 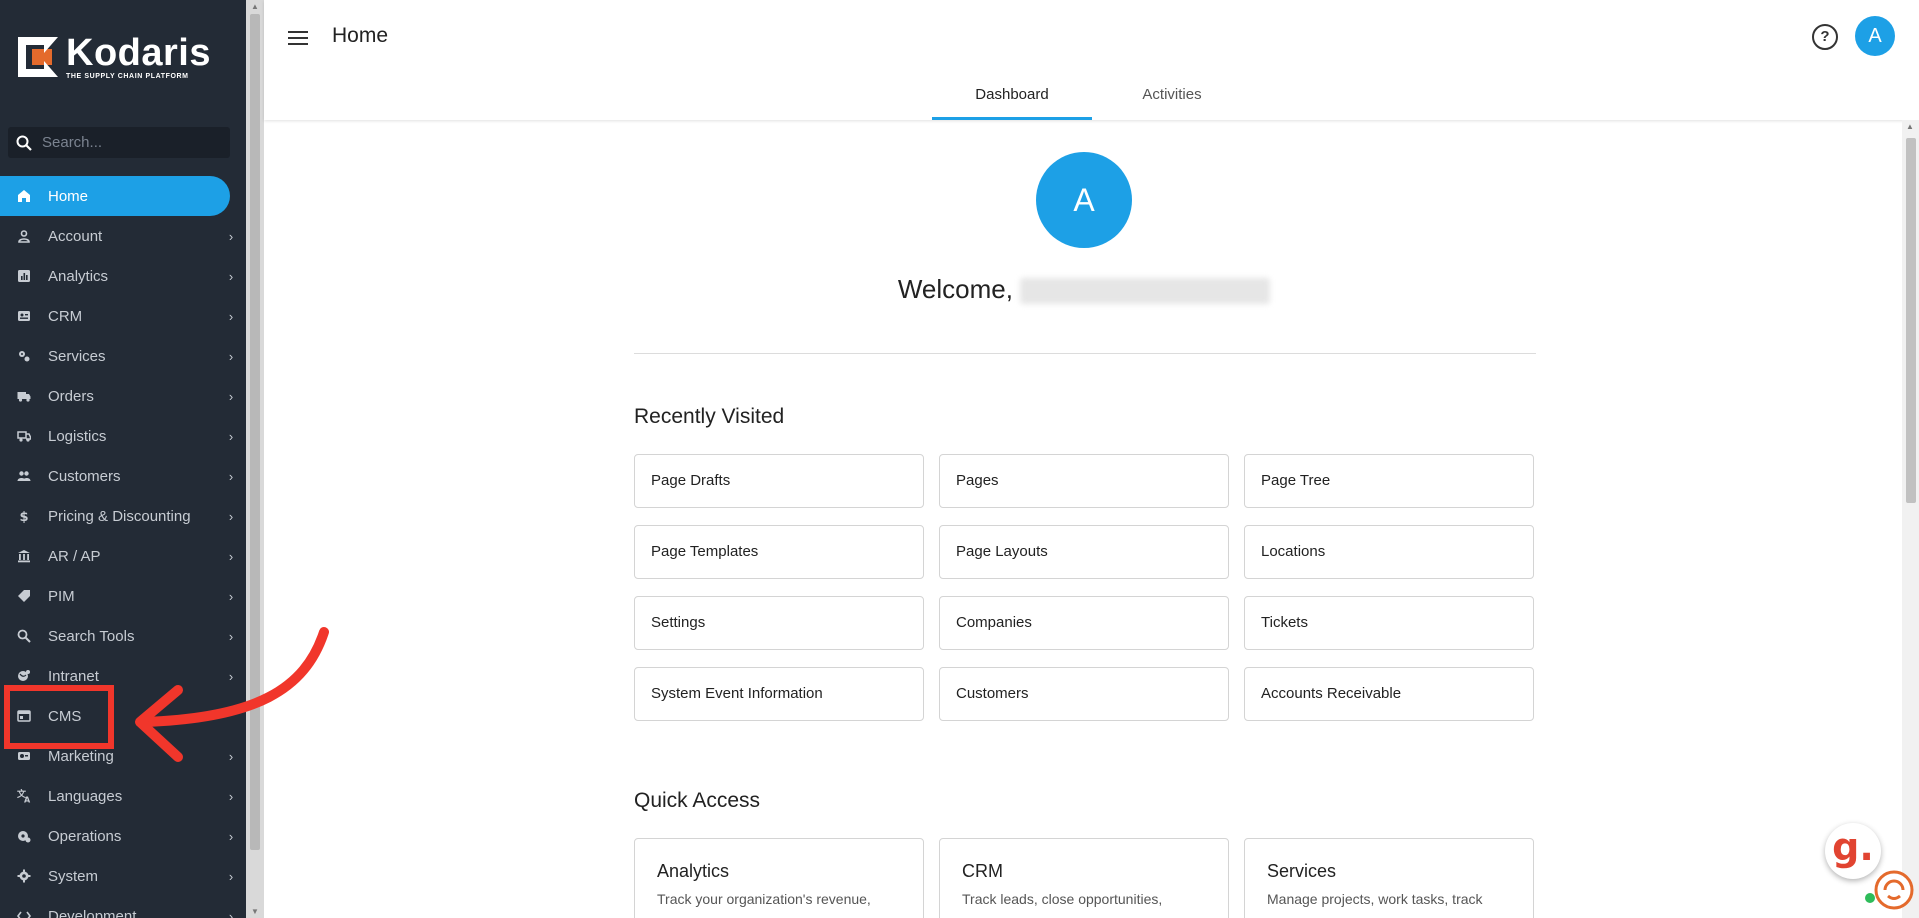 I want to click on recently-visited-card: Page Tree, so click(x=1389, y=481).